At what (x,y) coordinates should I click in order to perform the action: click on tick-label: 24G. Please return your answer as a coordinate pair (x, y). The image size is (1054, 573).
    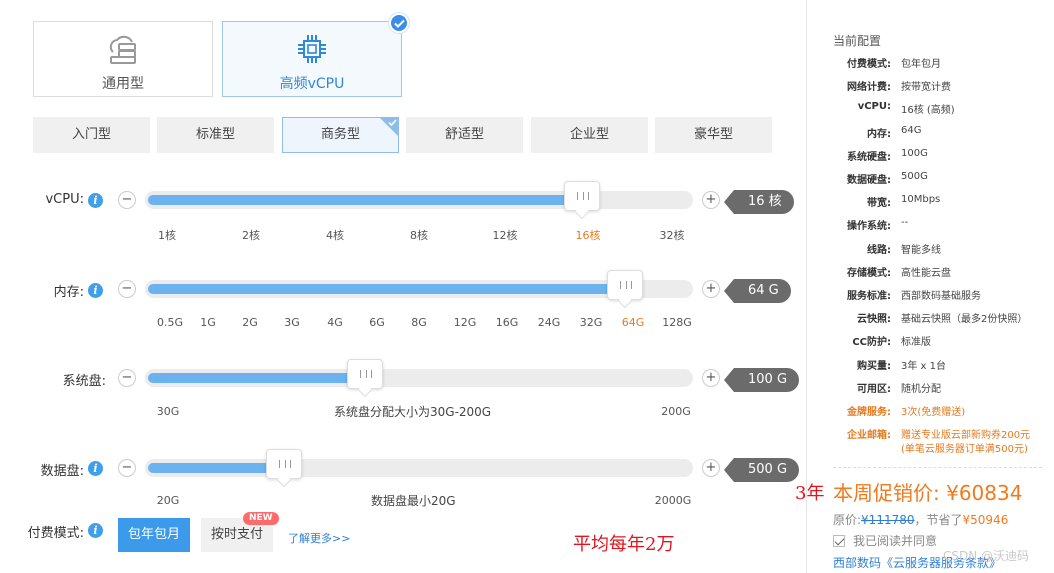
    Looking at the image, I should click on (549, 322).